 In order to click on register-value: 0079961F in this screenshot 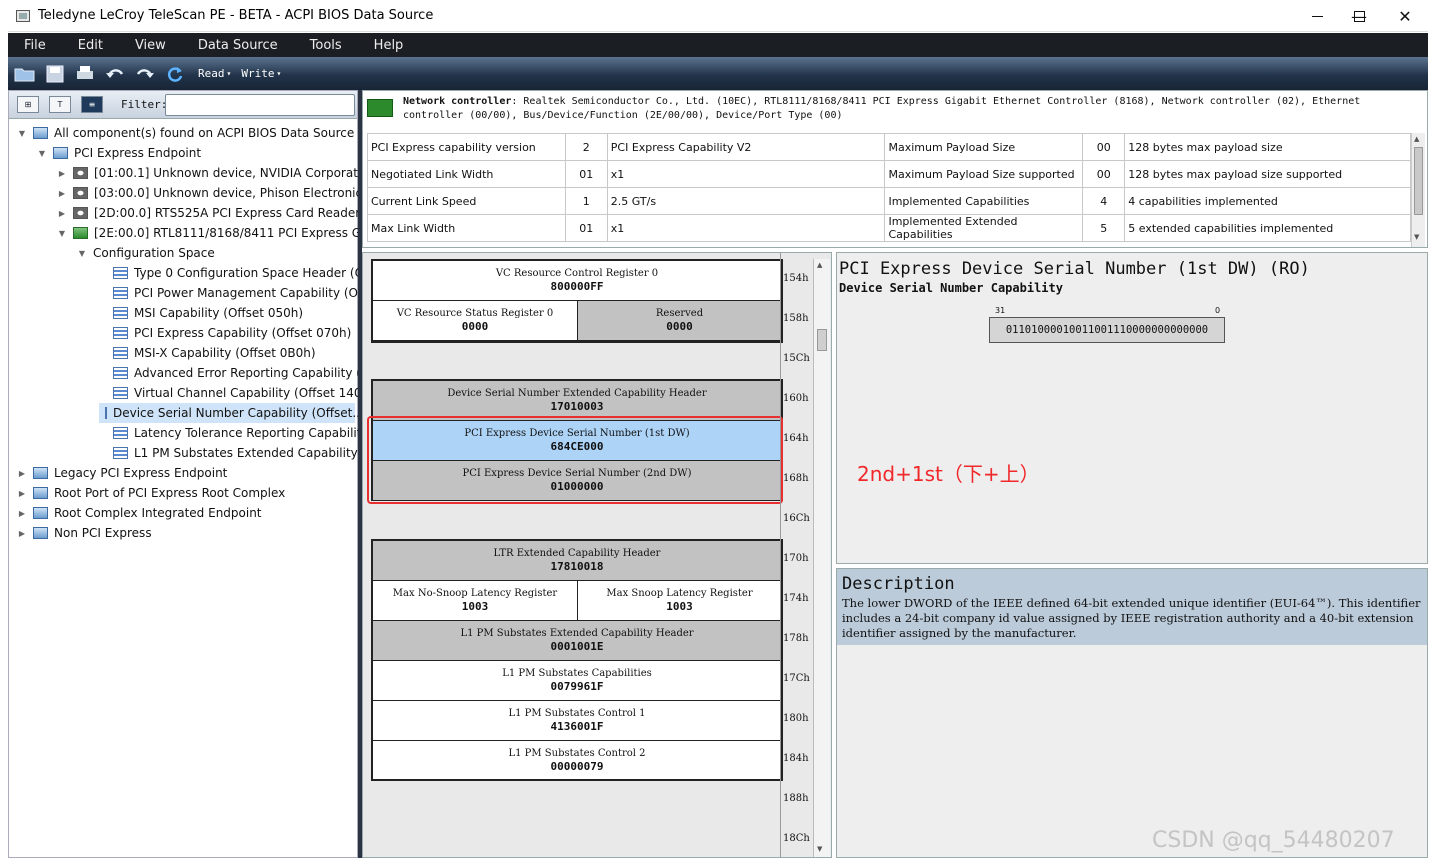, I will do `click(577, 686)`.